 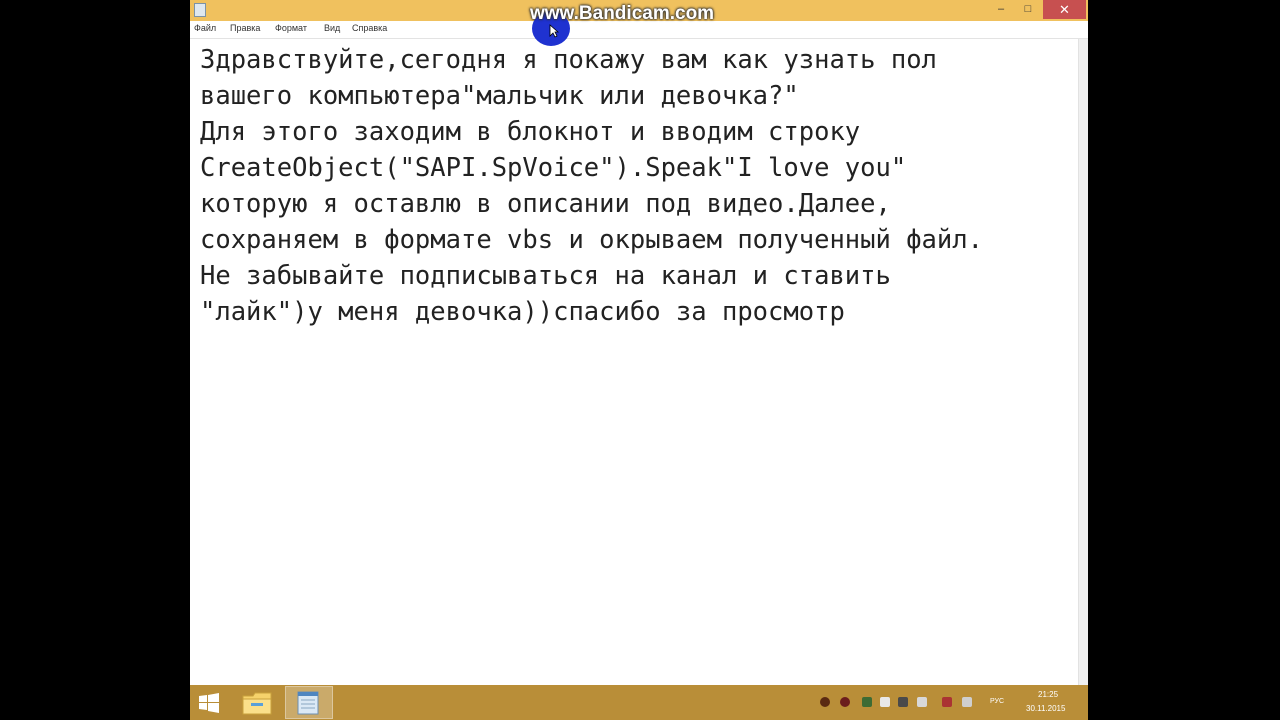 What do you see at coordinates (1045, 708) in the screenshot?
I see `clock-date: 30.11.2015` at bounding box center [1045, 708].